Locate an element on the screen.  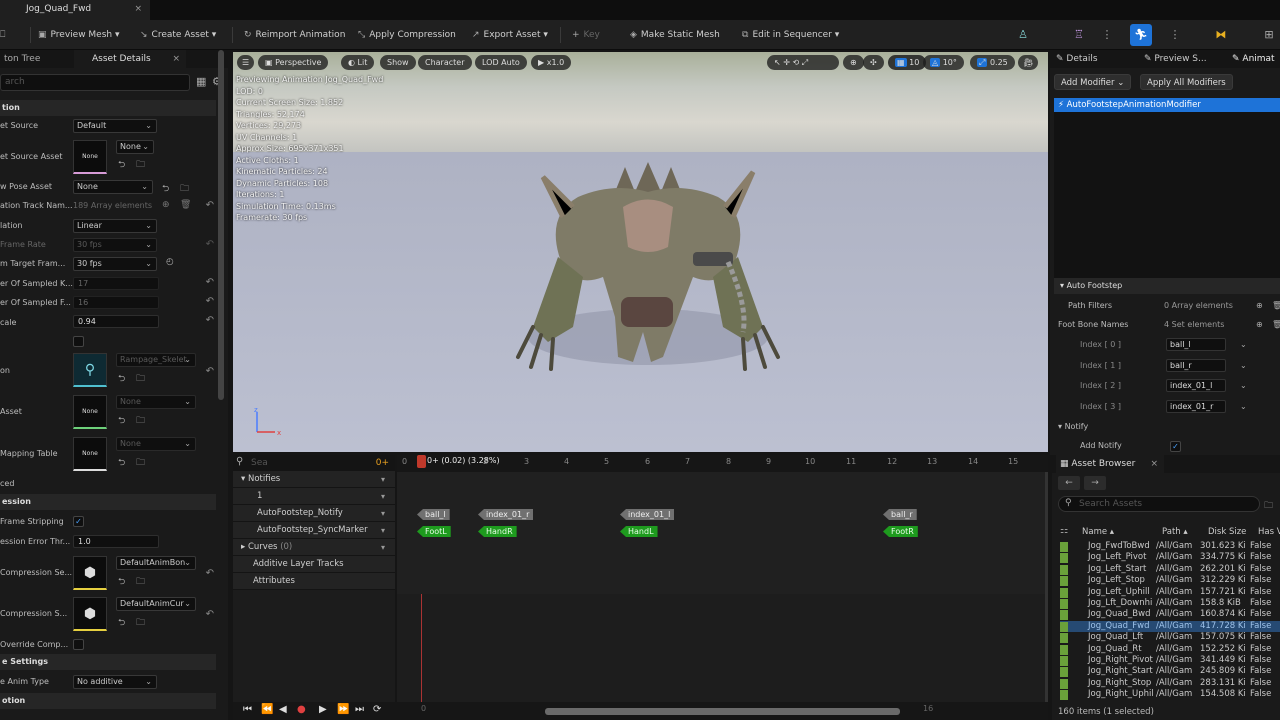
more-options-icon-2: ⋮ is located at coordinates (1175, 35).